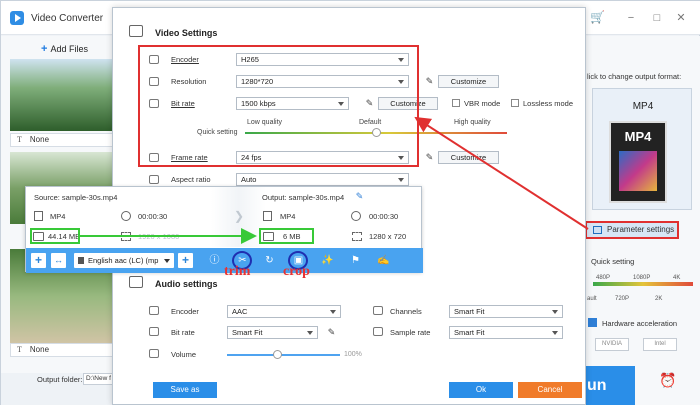 This screenshot has width=700, height=405. Describe the element at coordinates (501, 173) in the screenshot. I see `red-arrow` at that location.